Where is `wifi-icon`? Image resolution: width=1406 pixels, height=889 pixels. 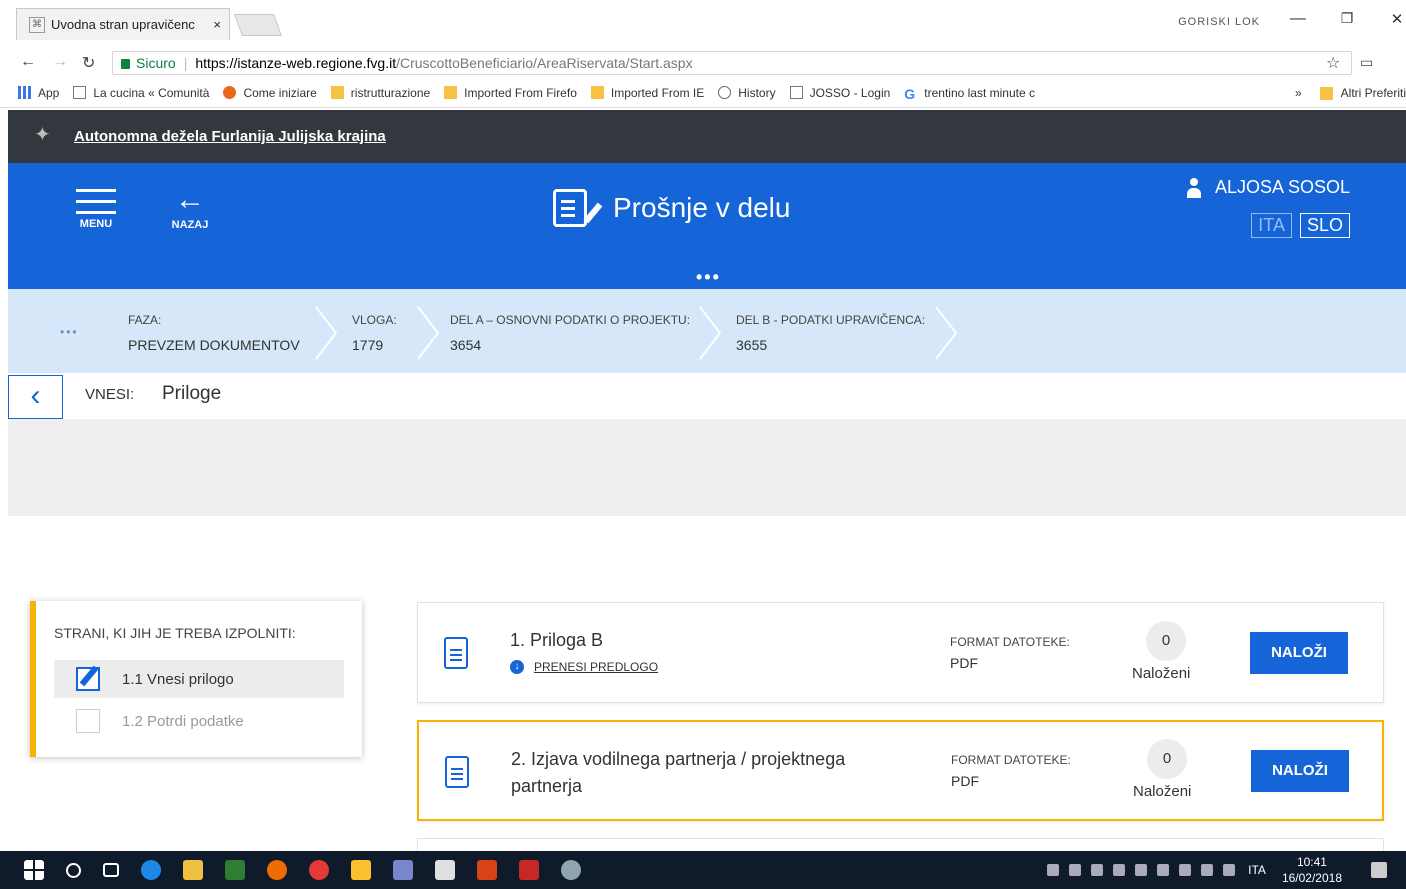
wifi-icon is located at coordinates (1185, 870).